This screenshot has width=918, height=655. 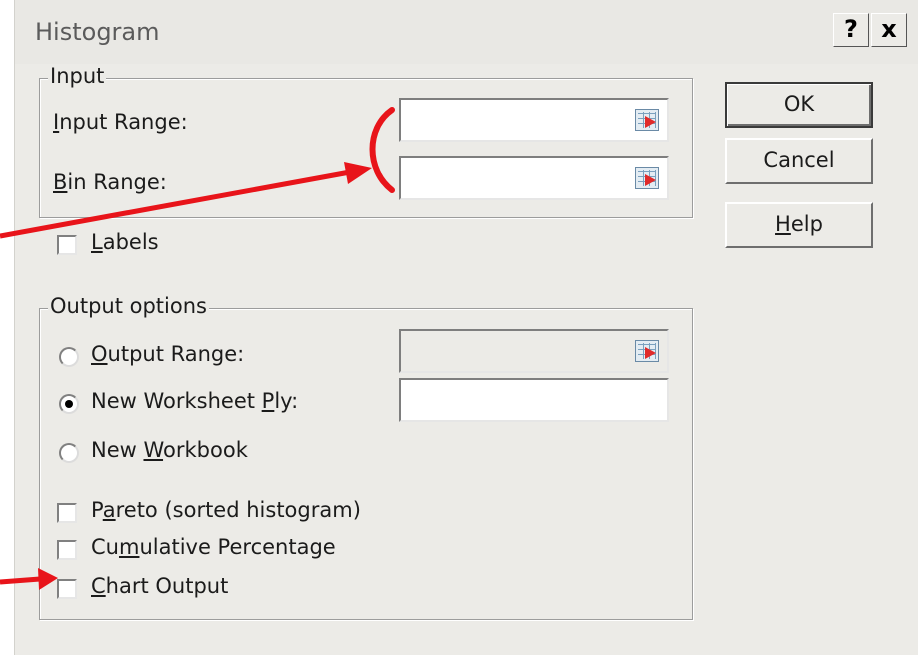 I want to click on output-options-legend: Output options, so click(x=128, y=306).